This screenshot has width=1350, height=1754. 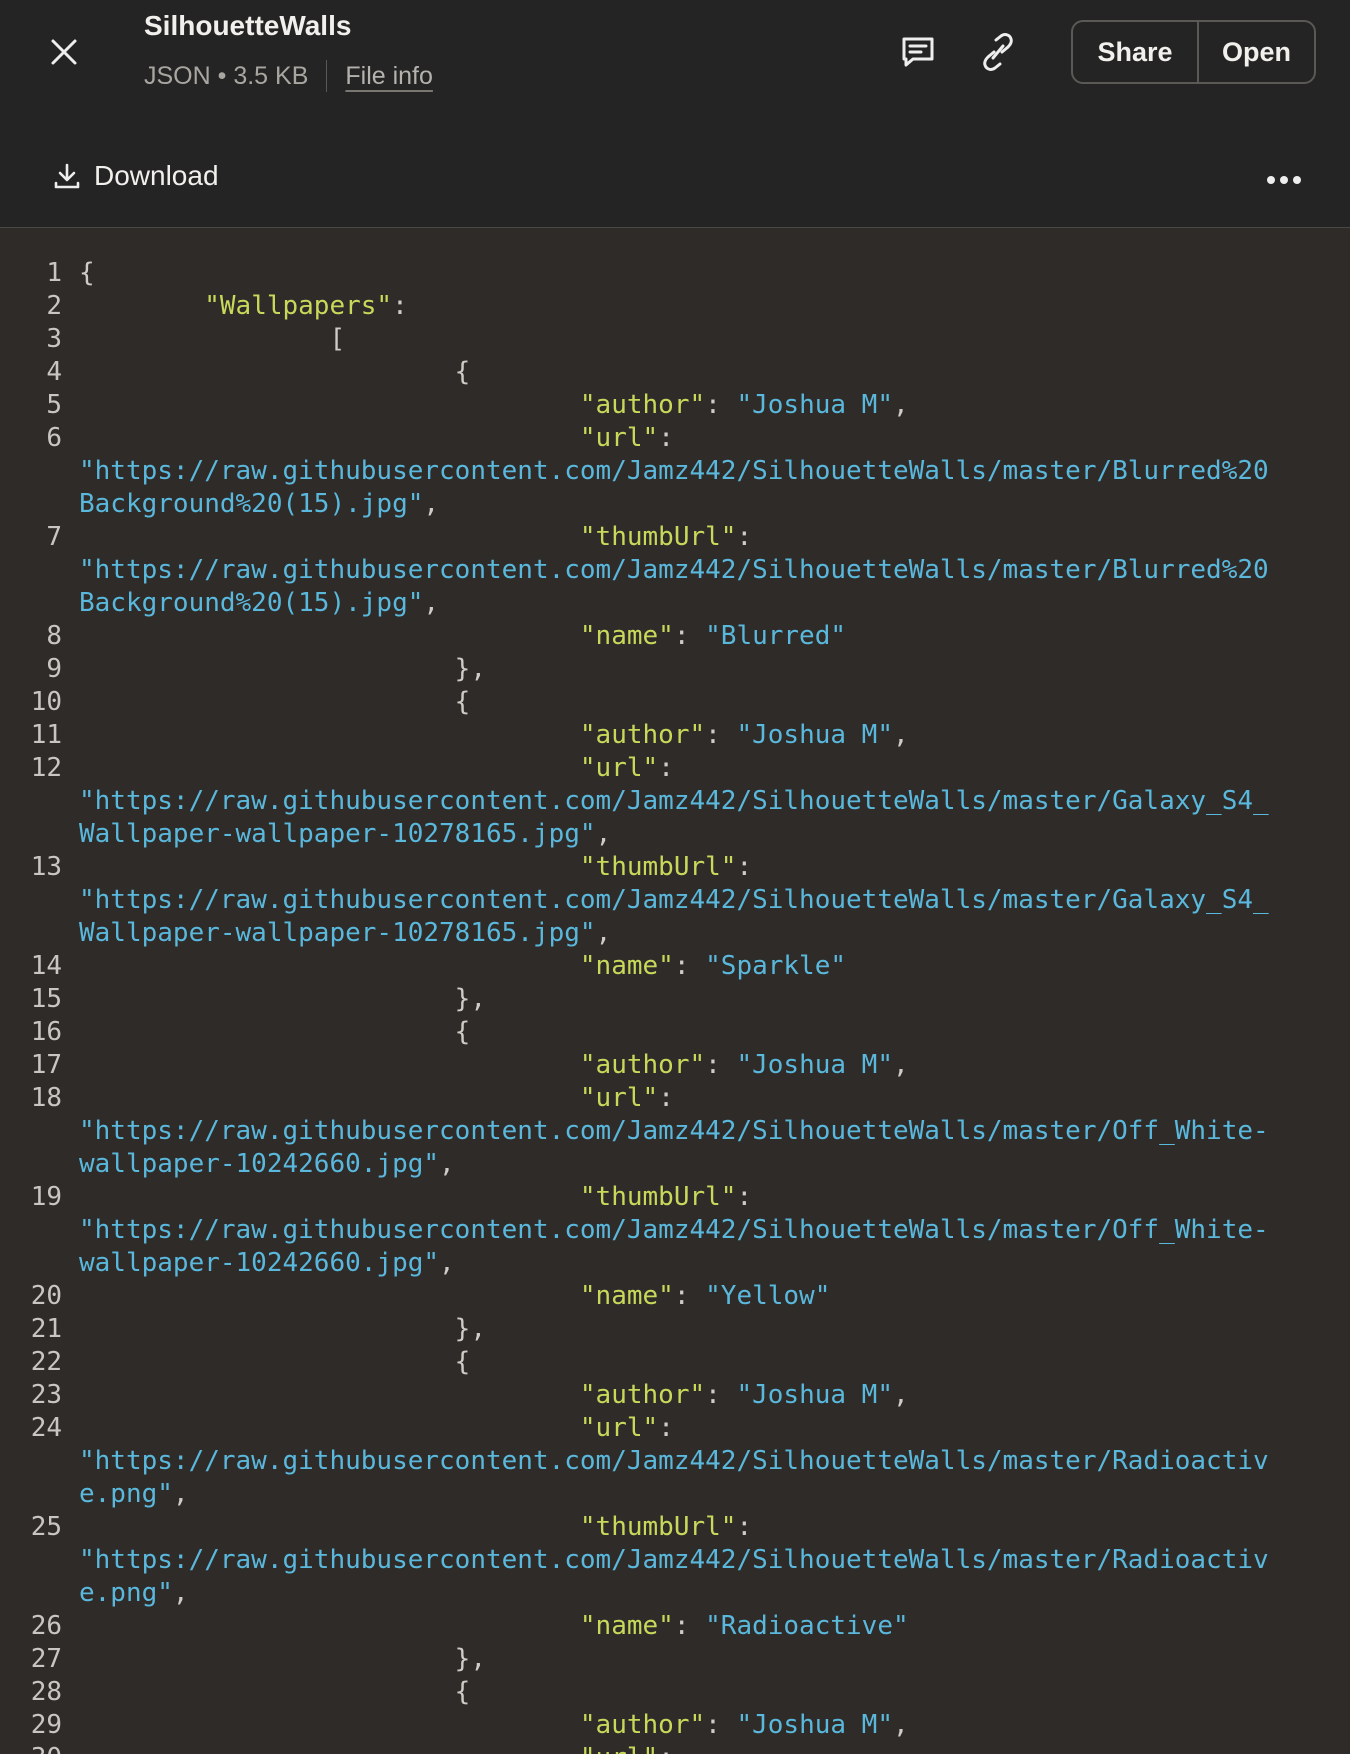 I want to click on line-number: 13, so click(x=46, y=867).